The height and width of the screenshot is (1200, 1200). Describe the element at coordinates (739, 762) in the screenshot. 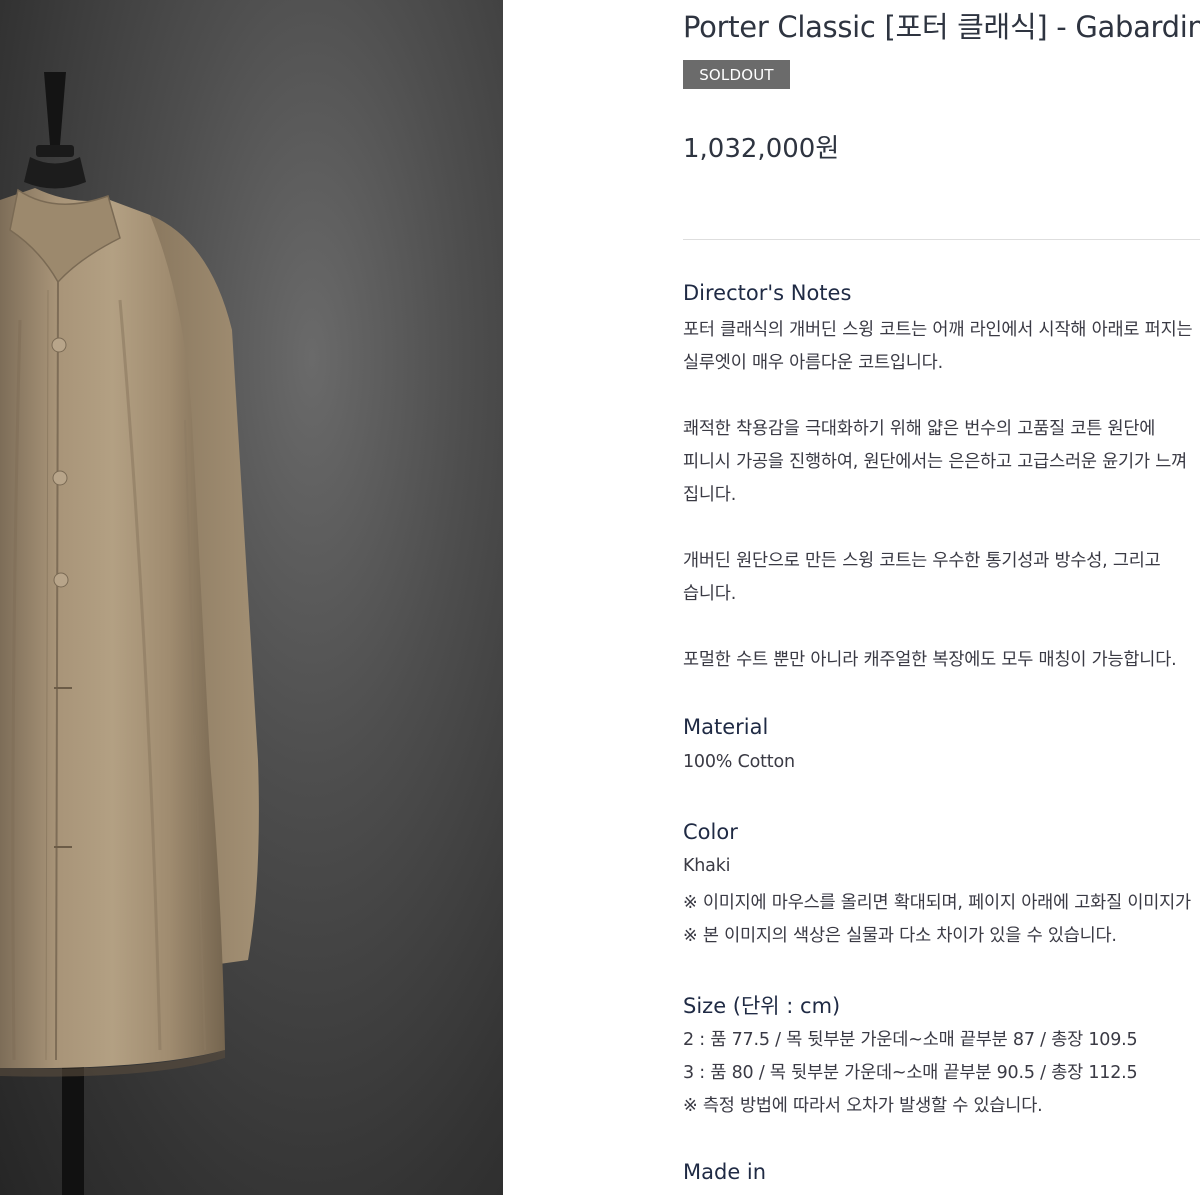

I see `material-value: 100% Cotton` at that location.